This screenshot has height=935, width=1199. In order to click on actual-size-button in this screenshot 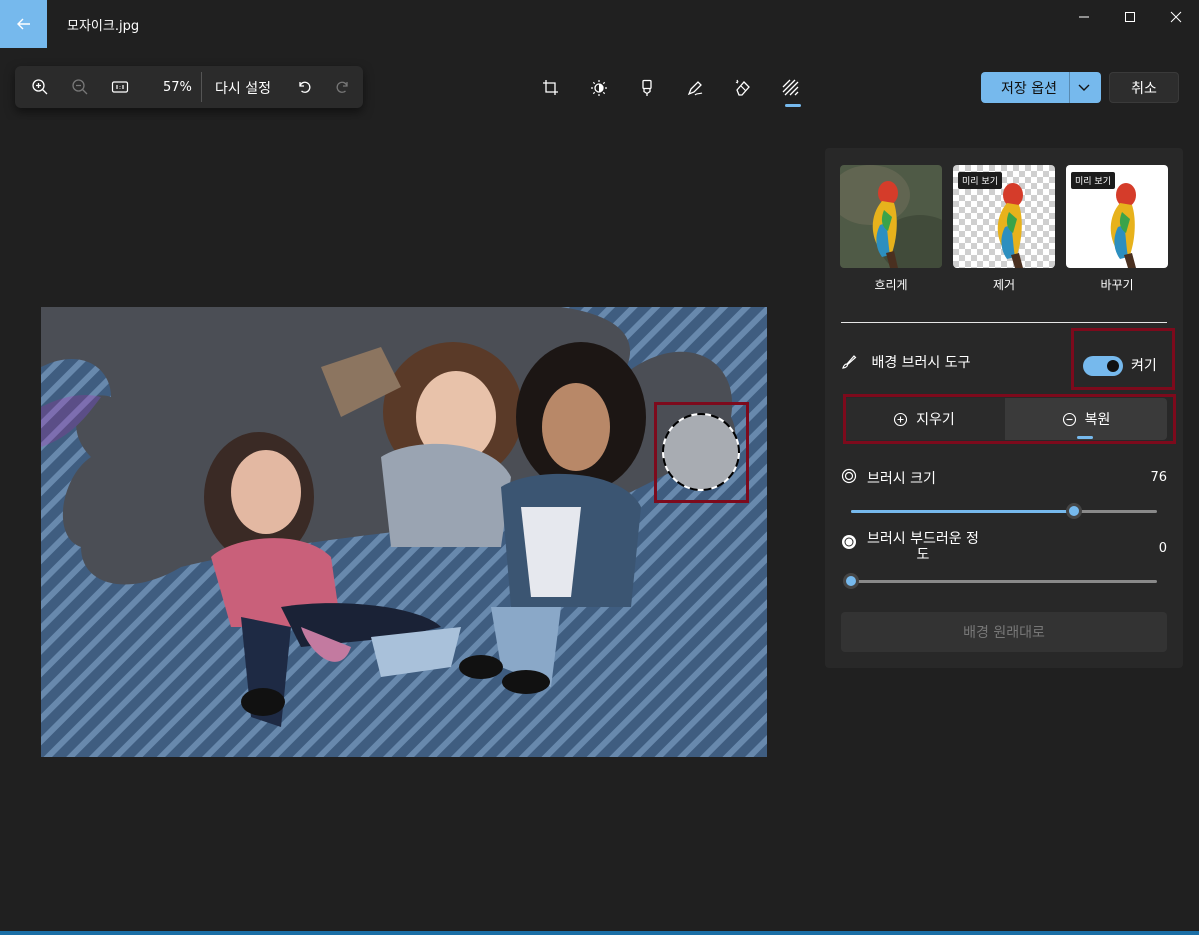, I will do `click(120, 87)`.